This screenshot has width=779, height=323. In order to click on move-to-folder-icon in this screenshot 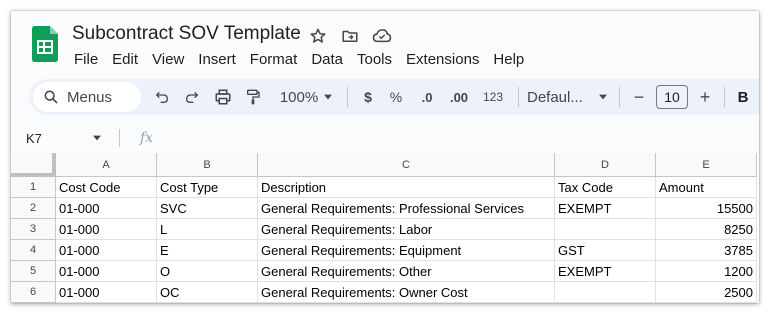, I will do `click(350, 36)`.